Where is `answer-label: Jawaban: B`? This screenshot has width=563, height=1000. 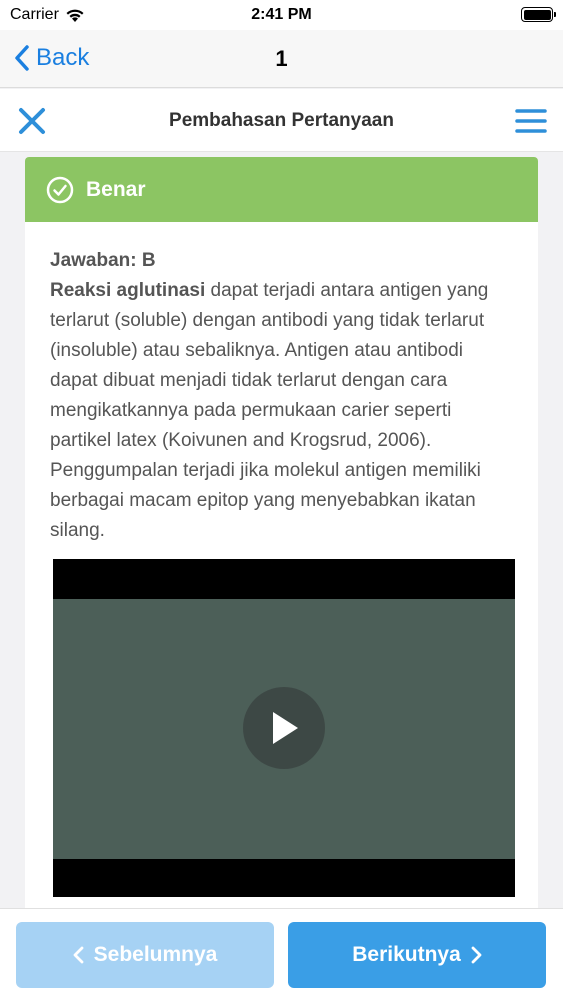
answer-label: Jawaban: B is located at coordinates (103, 260).